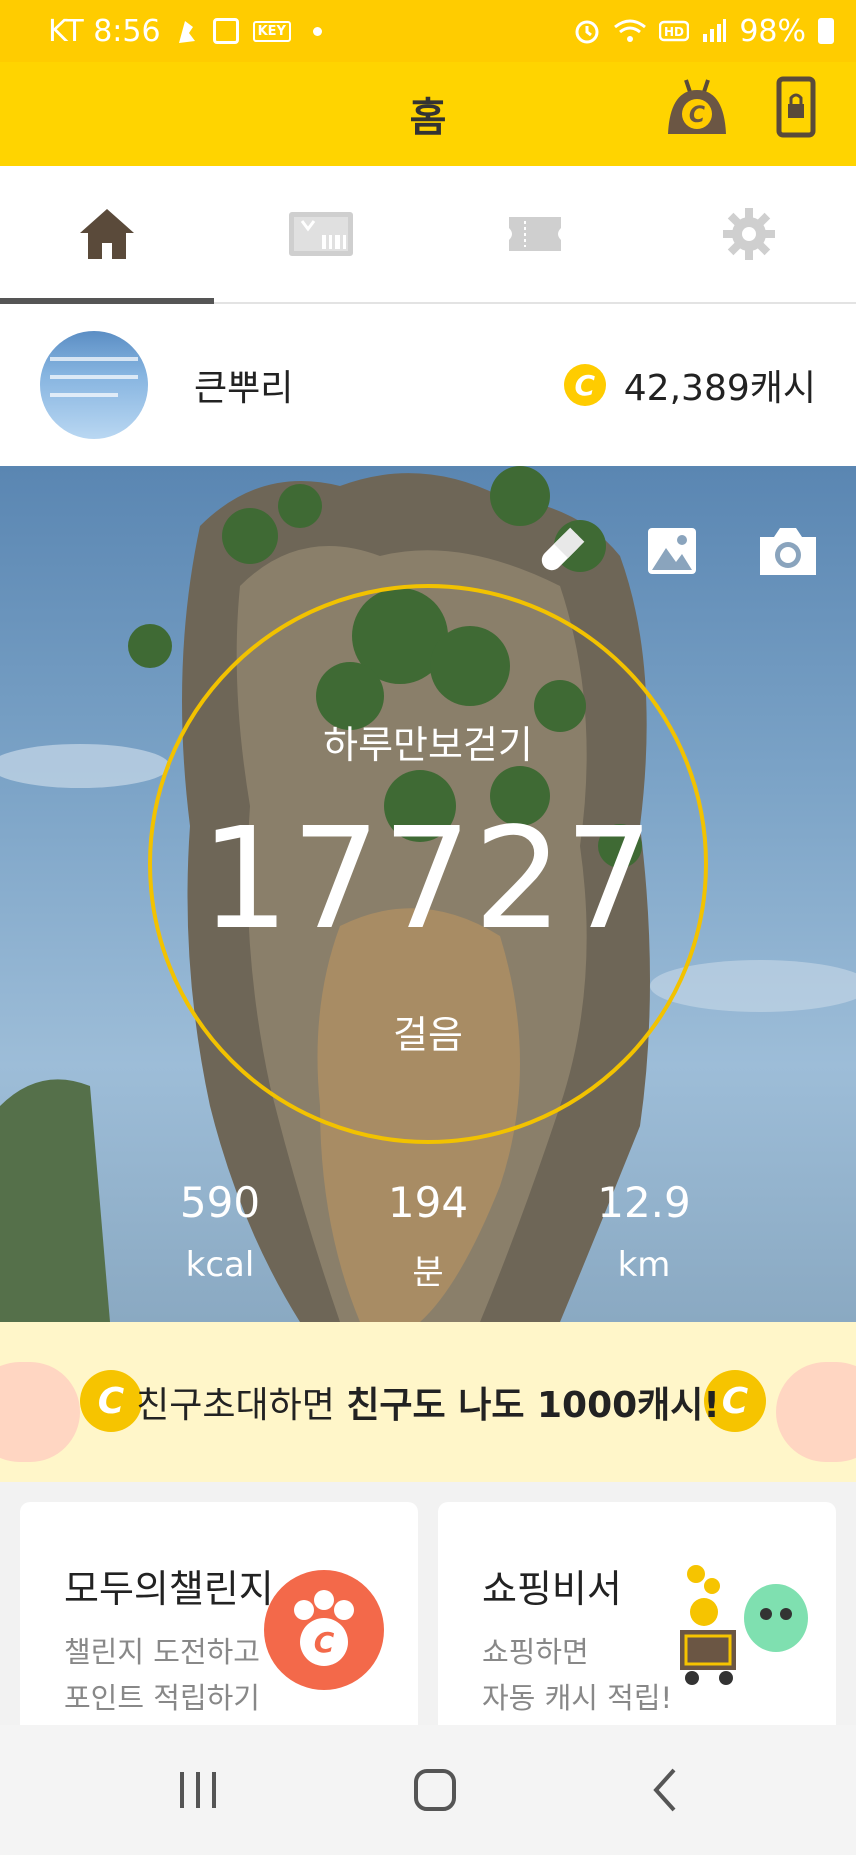  I want to click on more-notifications-dot, so click(317, 31).